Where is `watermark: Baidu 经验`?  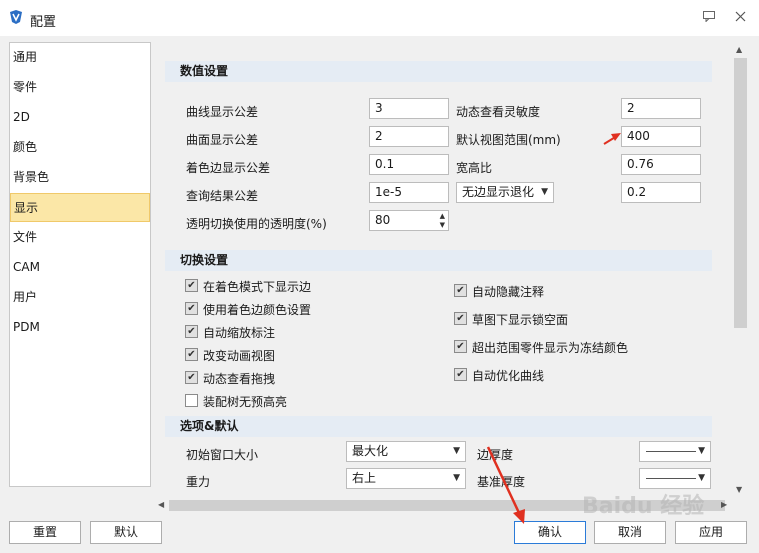
watermark: Baidu 经验 is located at coordinates (643, 506).